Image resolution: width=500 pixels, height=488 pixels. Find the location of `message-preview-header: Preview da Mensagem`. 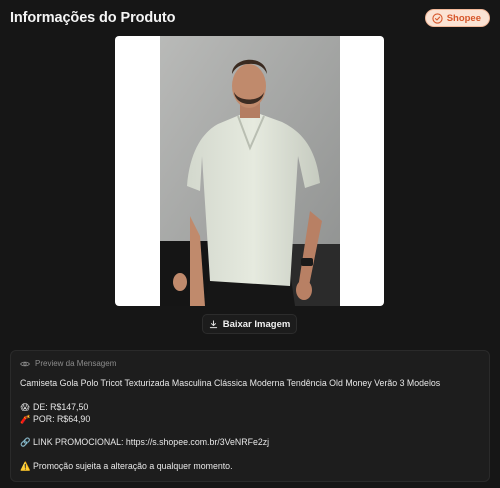

message-preview-header: Preview da Mensagem is located at coordinates (68, 363).